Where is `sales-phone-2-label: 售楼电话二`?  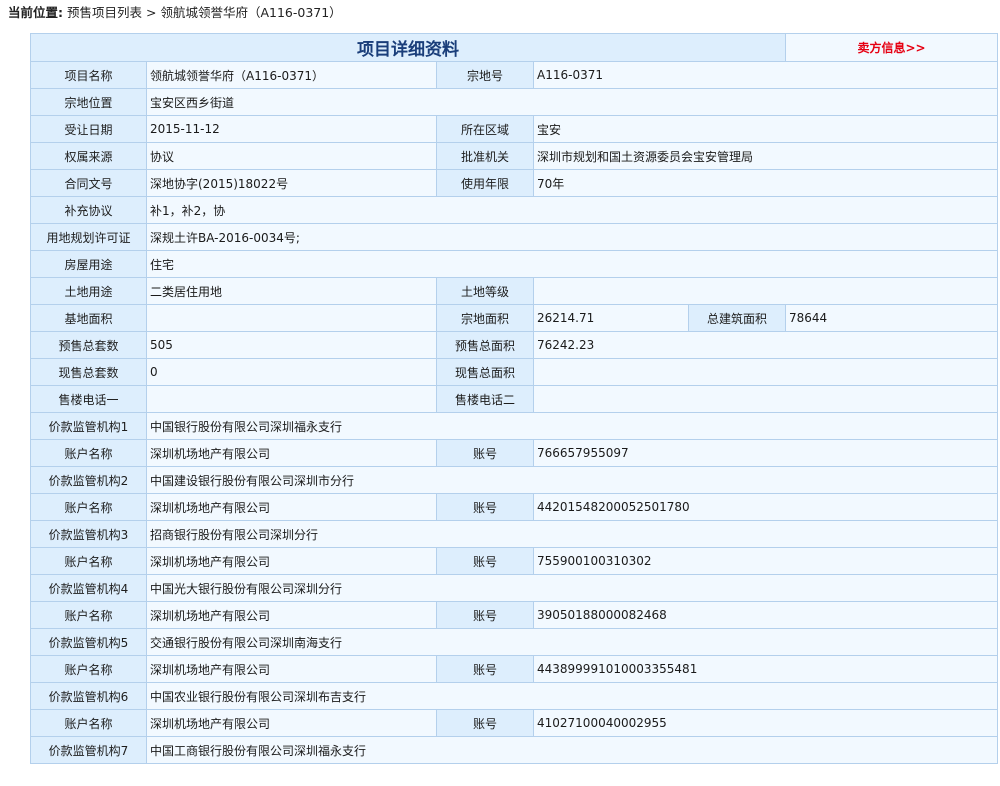 sales-phone-2-label: 售楼电话二 is located at coordinates (485, 399).